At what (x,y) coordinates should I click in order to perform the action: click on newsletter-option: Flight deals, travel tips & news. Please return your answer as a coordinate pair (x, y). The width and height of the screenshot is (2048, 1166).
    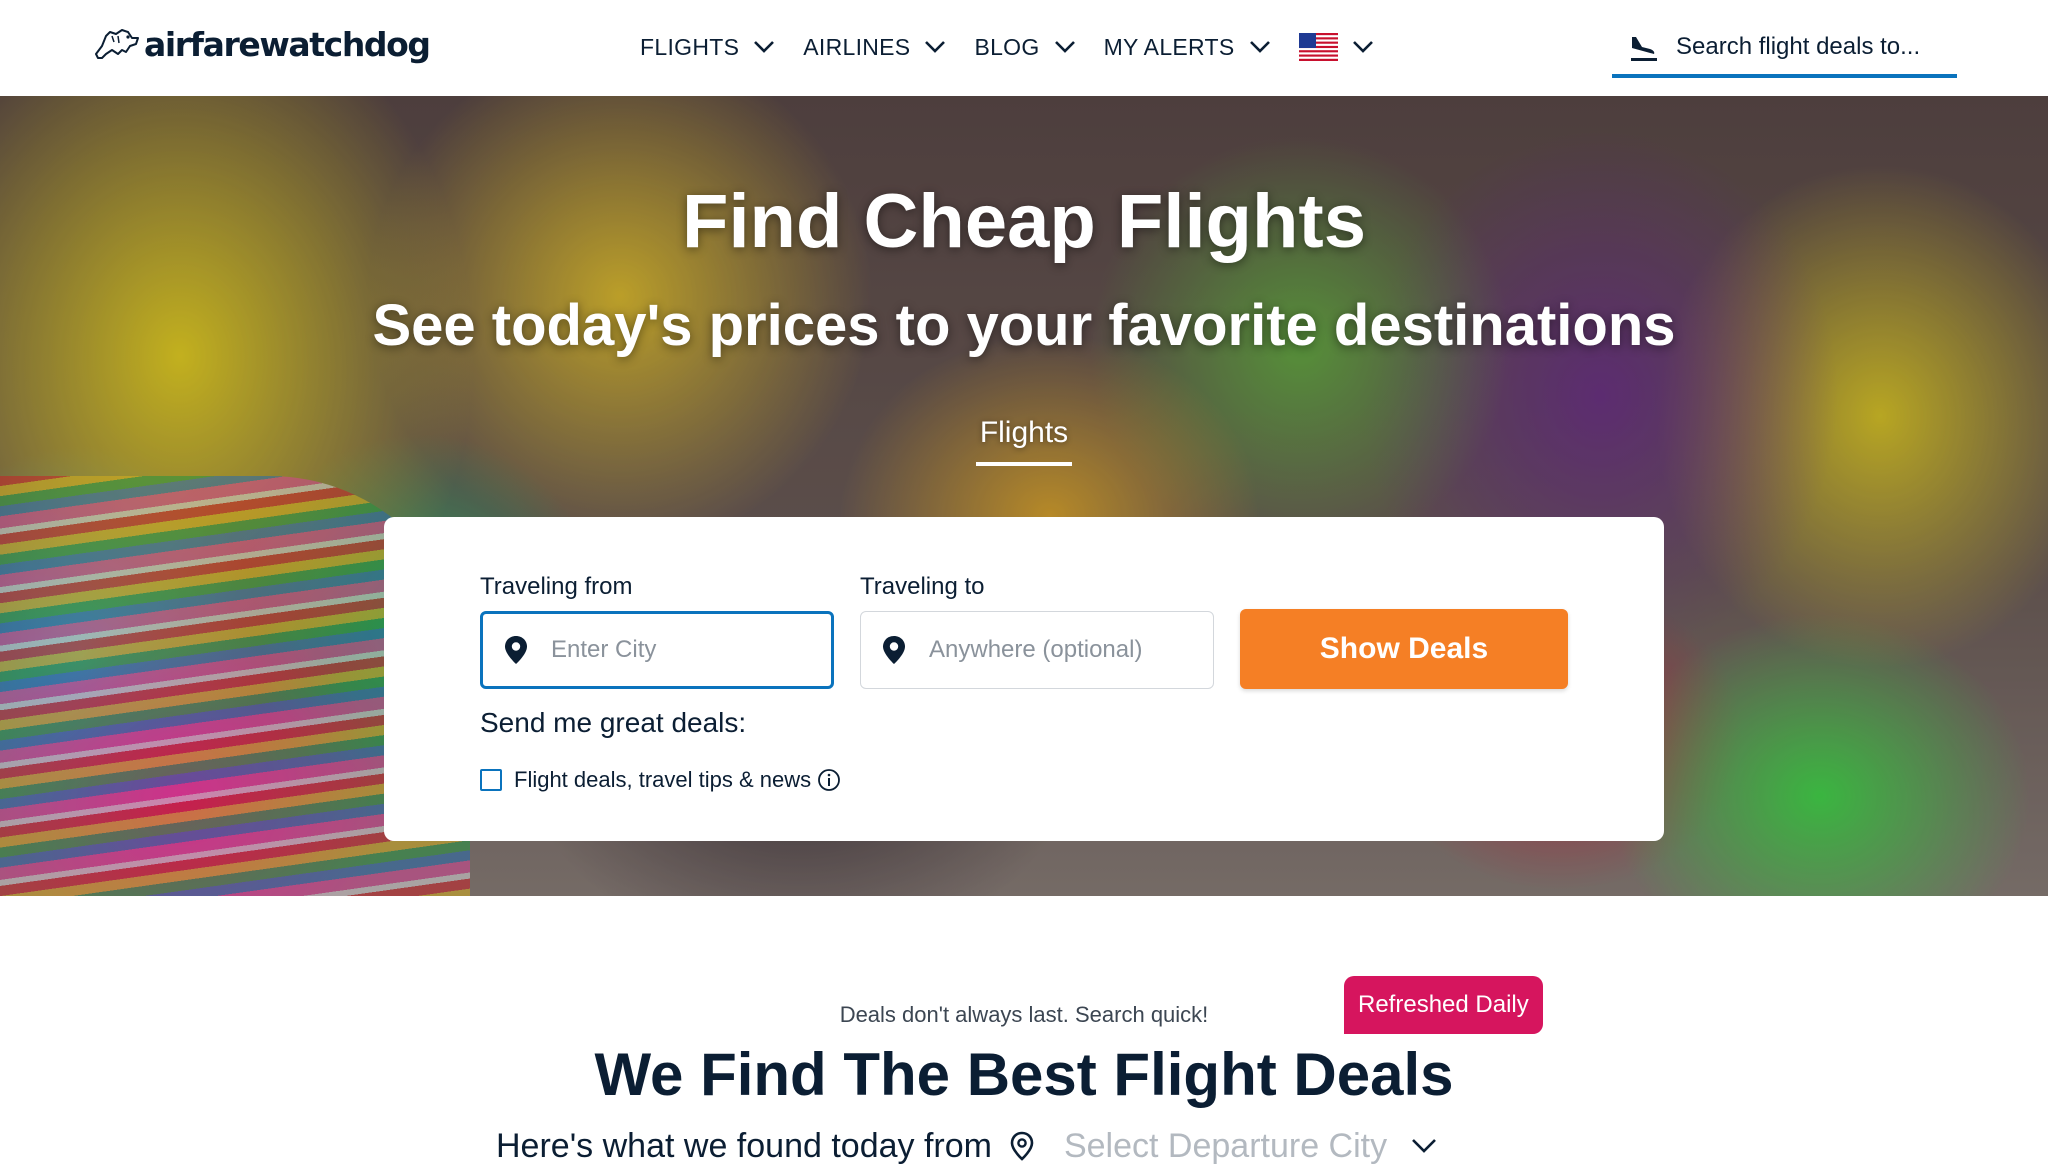
    Looking at the image, I should click on (660, 780).